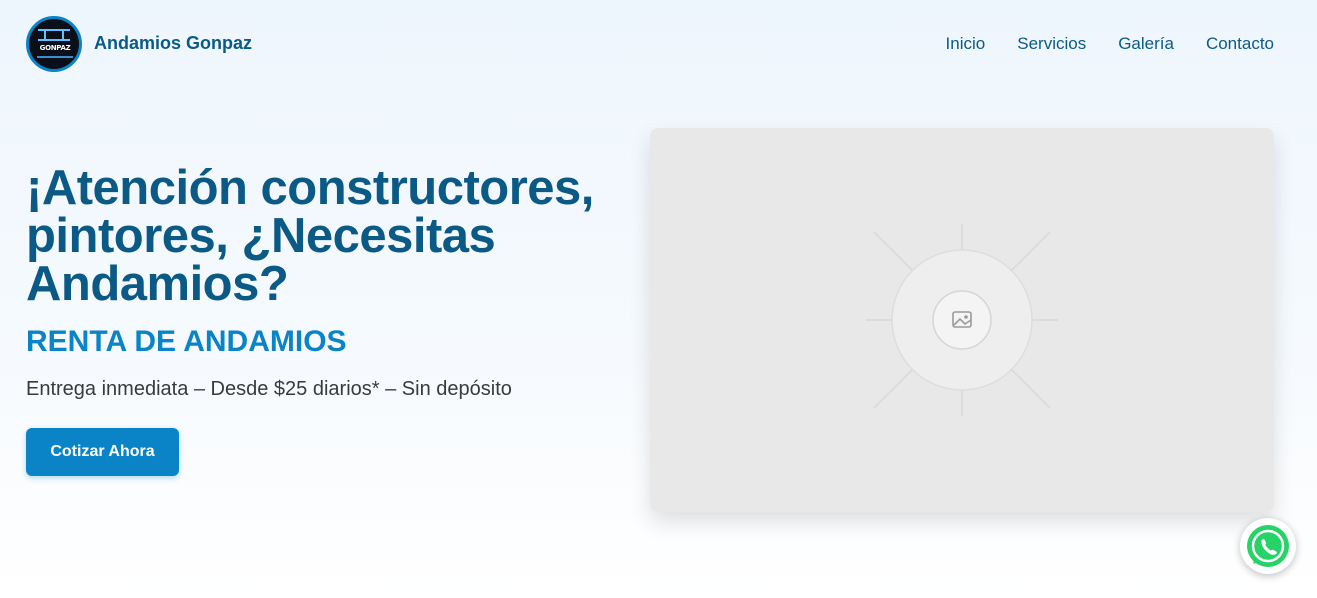  What do you see at coordinates (186, 341) in the screenshot?
I see `hero-subheadline: RENTA DE ANDAMIOS` at bounding box center [186, 341].